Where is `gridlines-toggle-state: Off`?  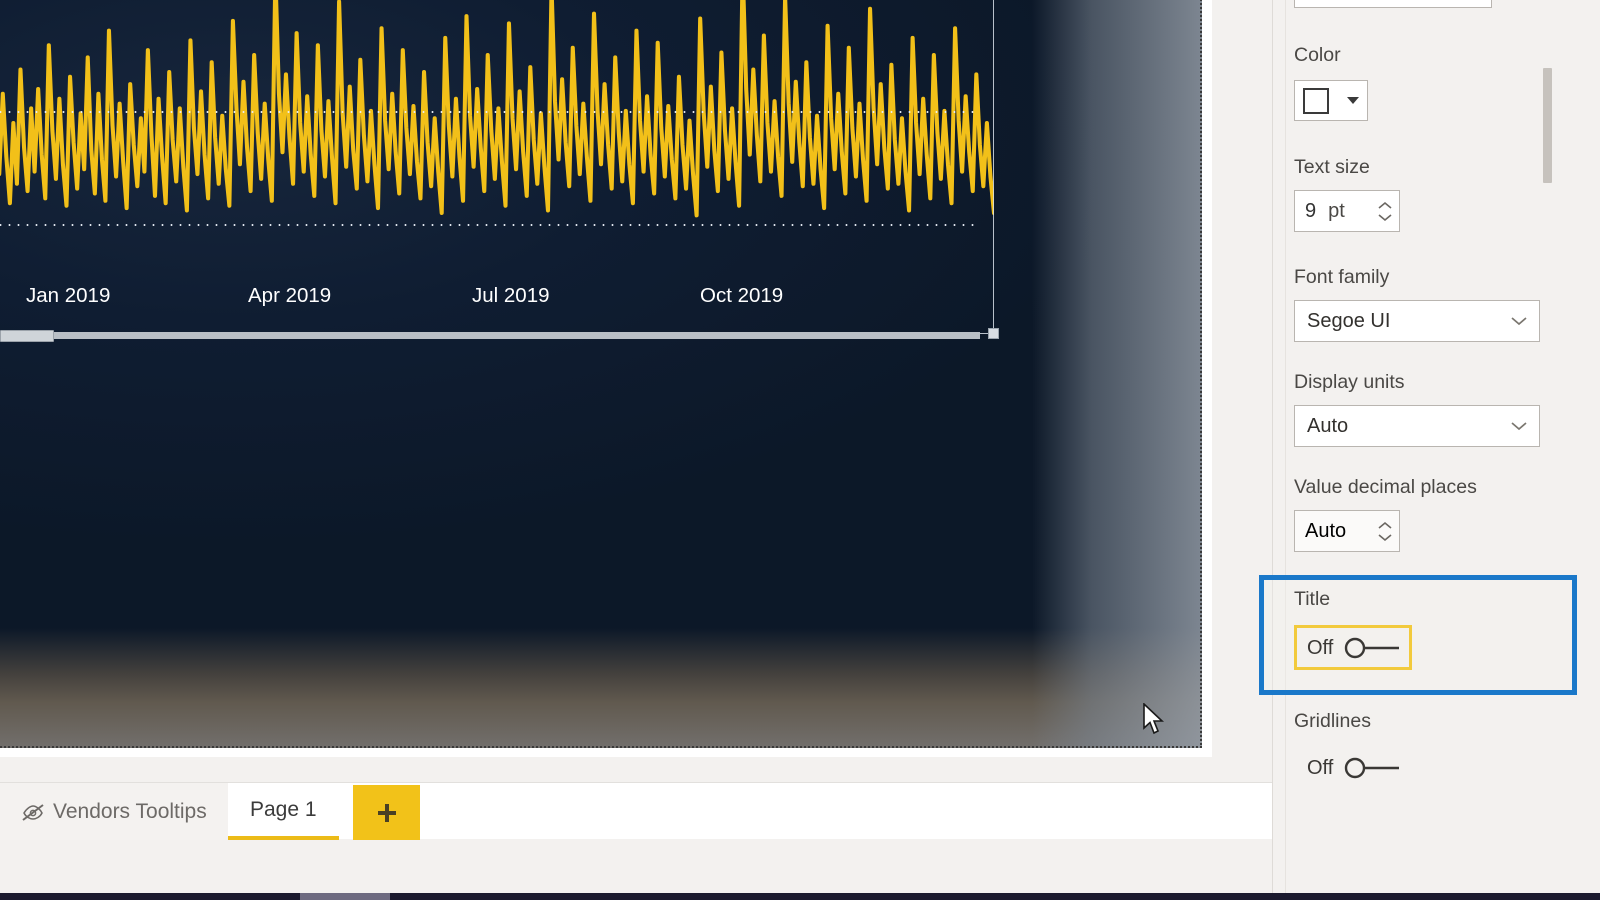 gridlines-toggle-state: Off is located at coordinates (1320, 767).